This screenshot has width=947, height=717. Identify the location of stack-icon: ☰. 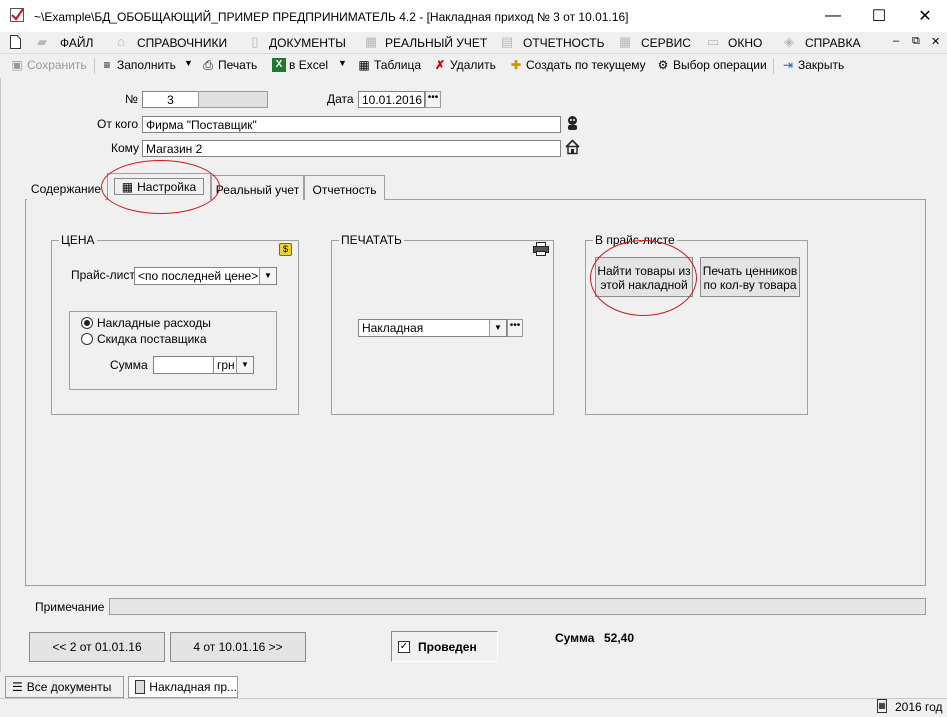
(17, 687).